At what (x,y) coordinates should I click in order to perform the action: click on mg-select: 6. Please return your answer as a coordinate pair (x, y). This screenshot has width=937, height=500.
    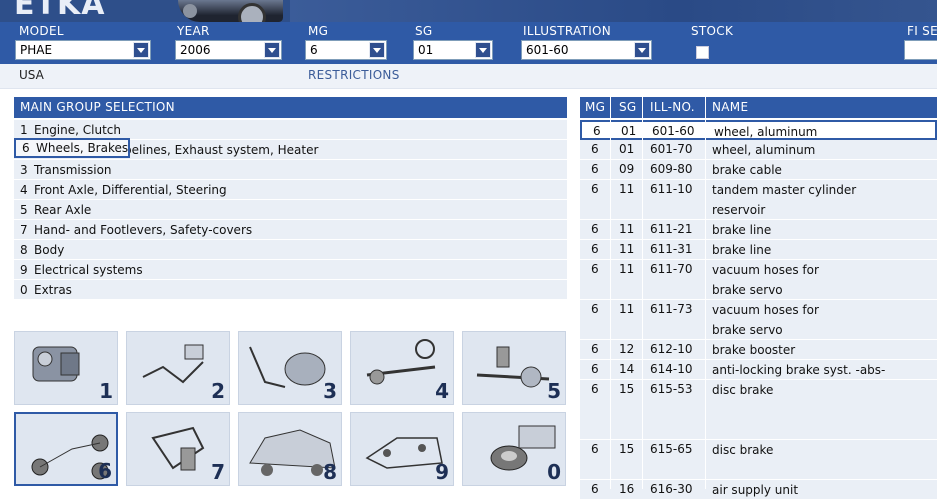
    Looking at the image, I should click on (346, 50).